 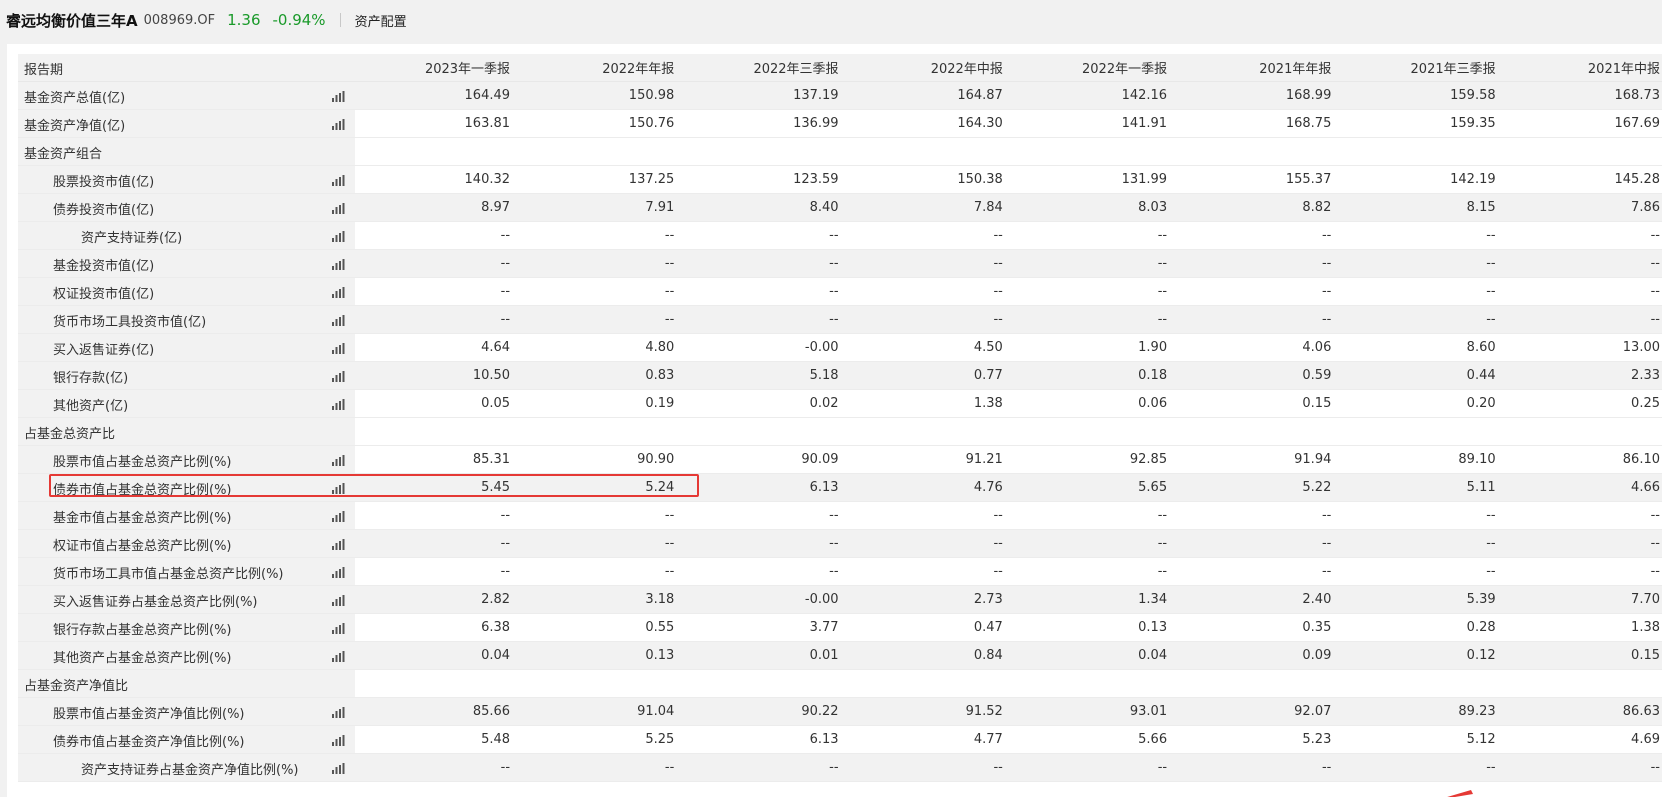 What do you see at coordinates (601, 207) in the screenshot?
I see `value-cell: 7.91` at bounding box center [601, 207].